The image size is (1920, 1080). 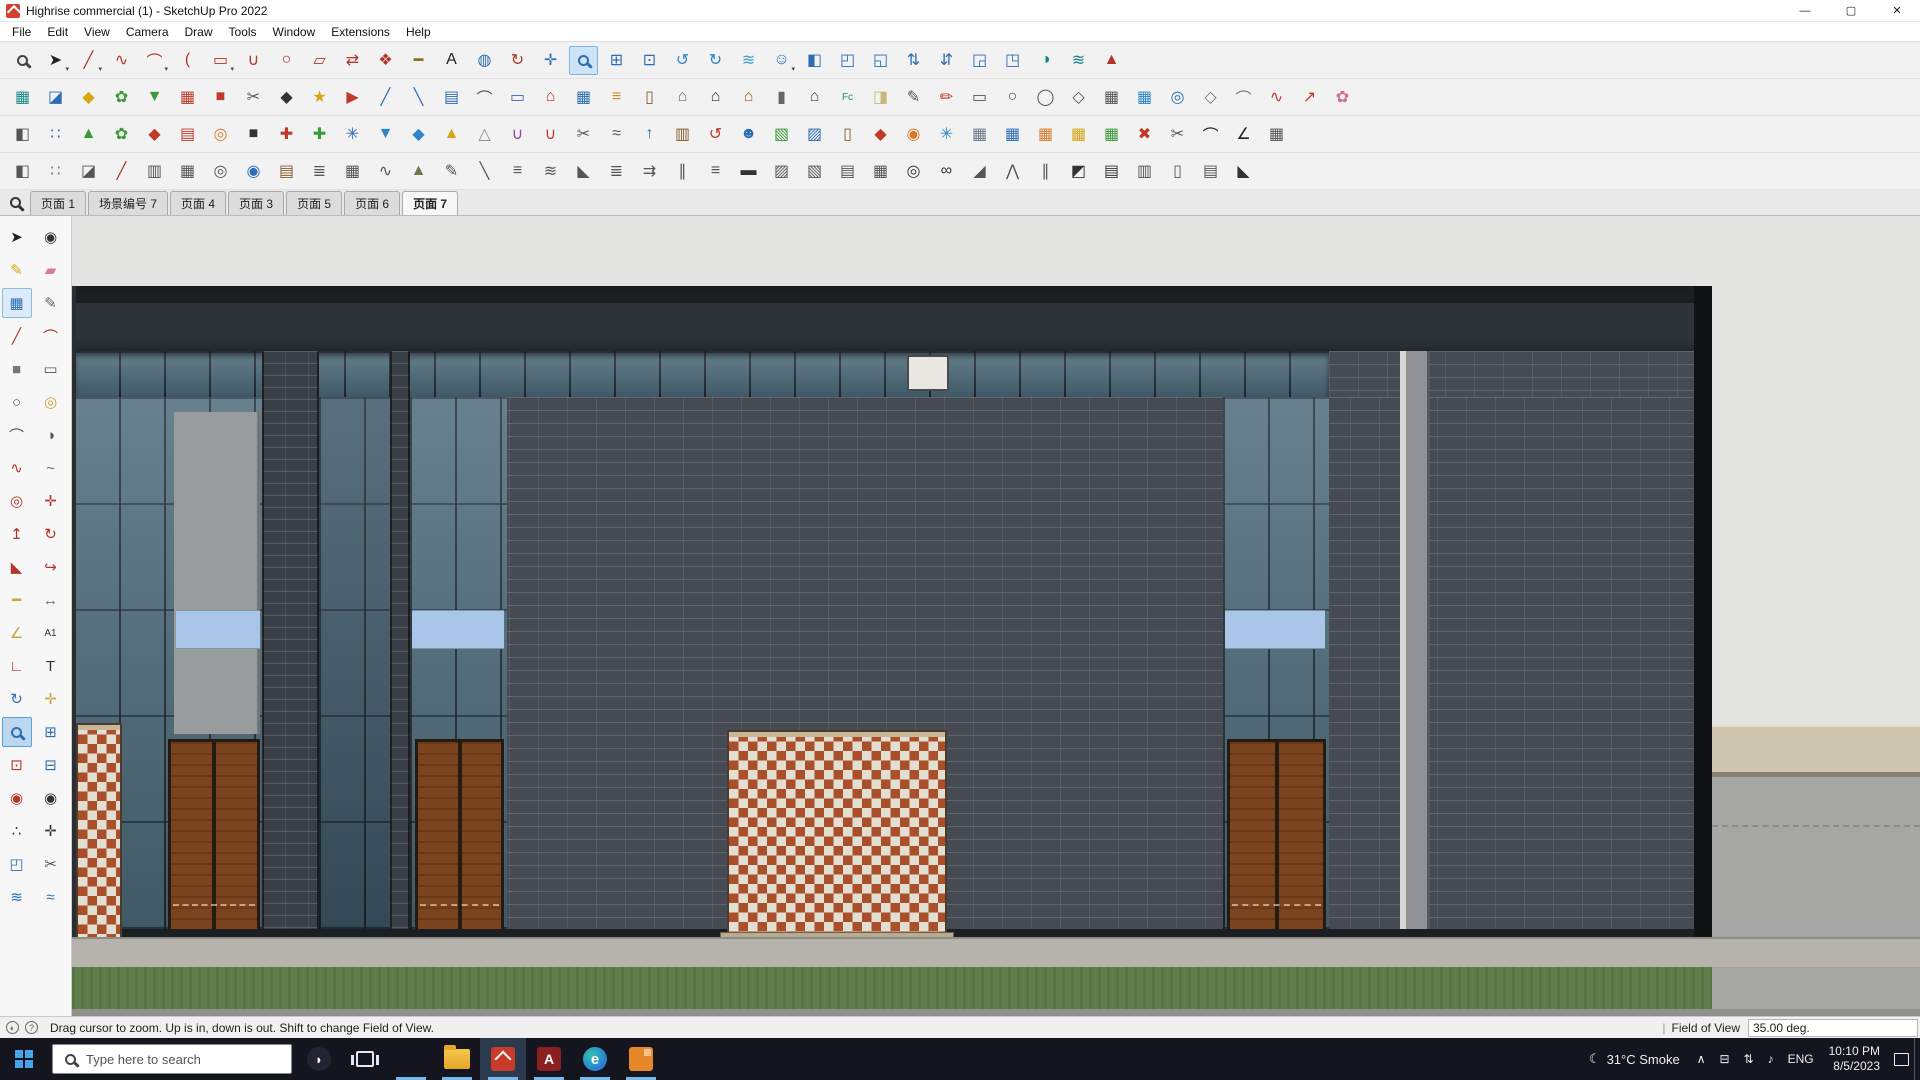 I want to click on offset-tool-button: ◎, so click(x=17, y=501).